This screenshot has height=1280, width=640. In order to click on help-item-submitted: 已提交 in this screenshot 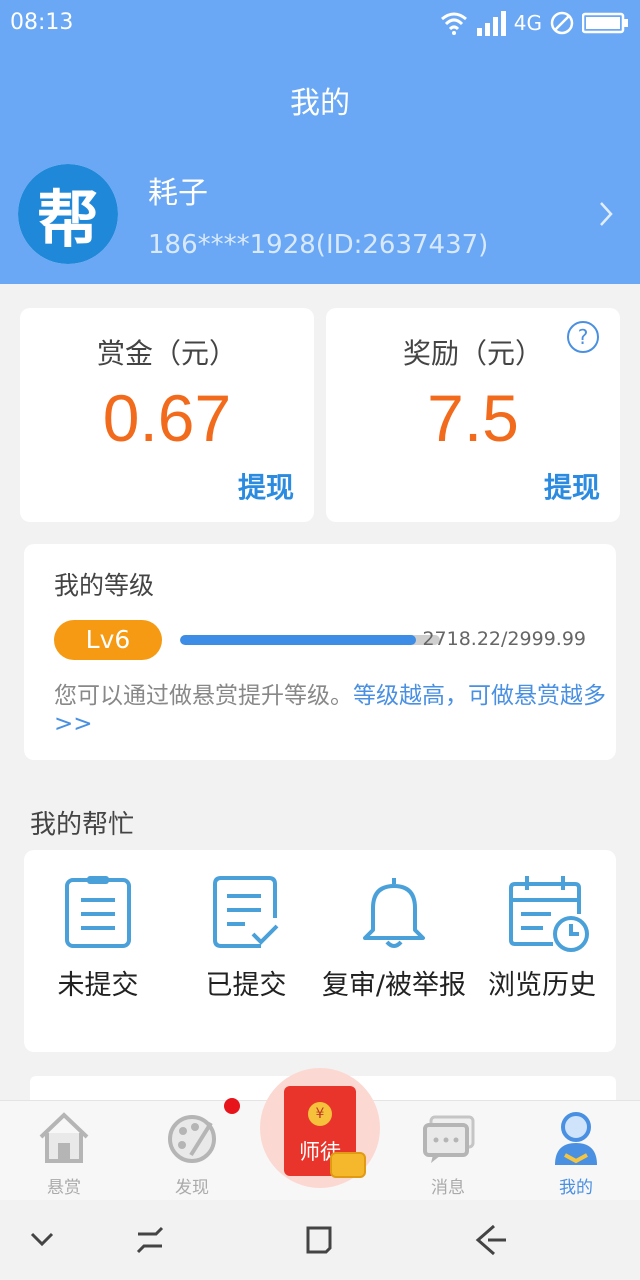, I will do `click(246, 951)`.